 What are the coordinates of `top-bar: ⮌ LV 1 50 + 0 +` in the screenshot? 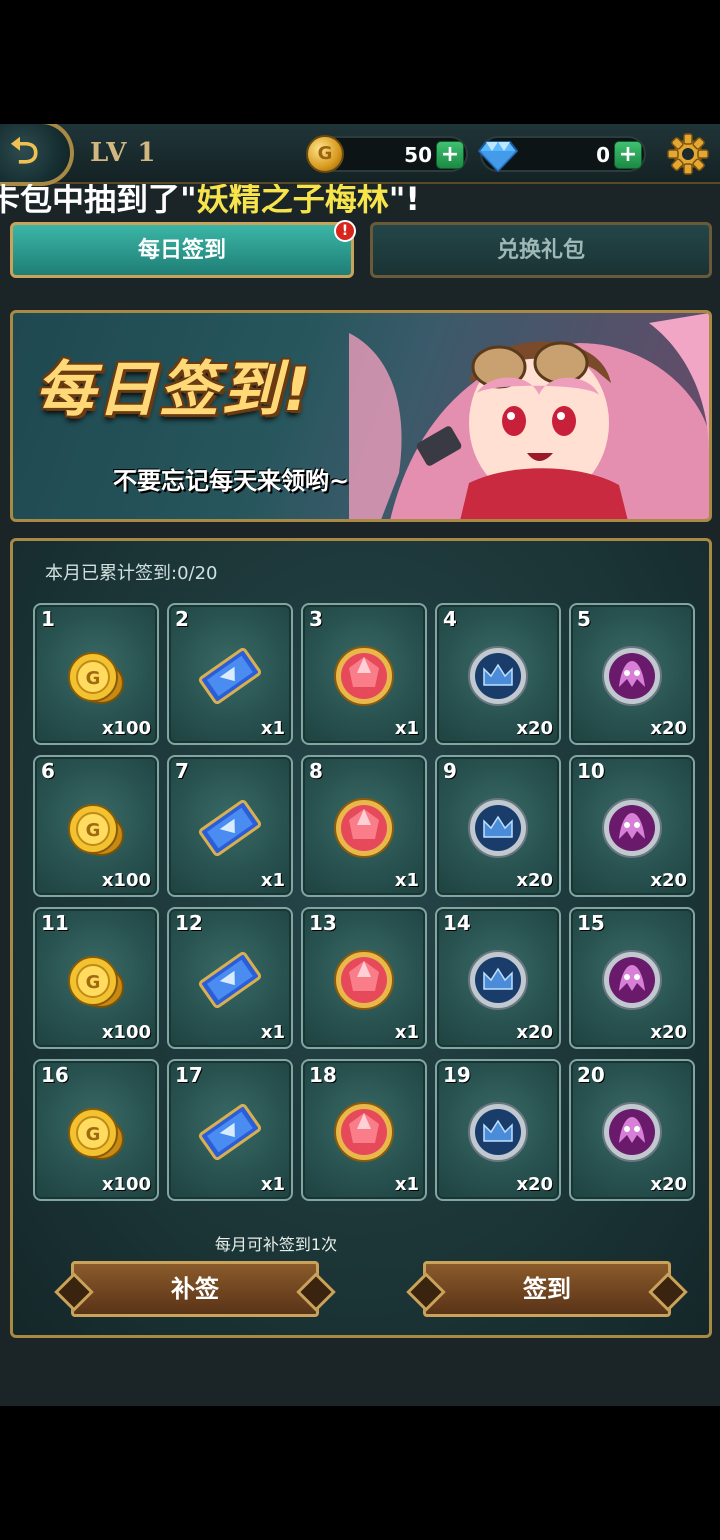 It's located at (360, 155).